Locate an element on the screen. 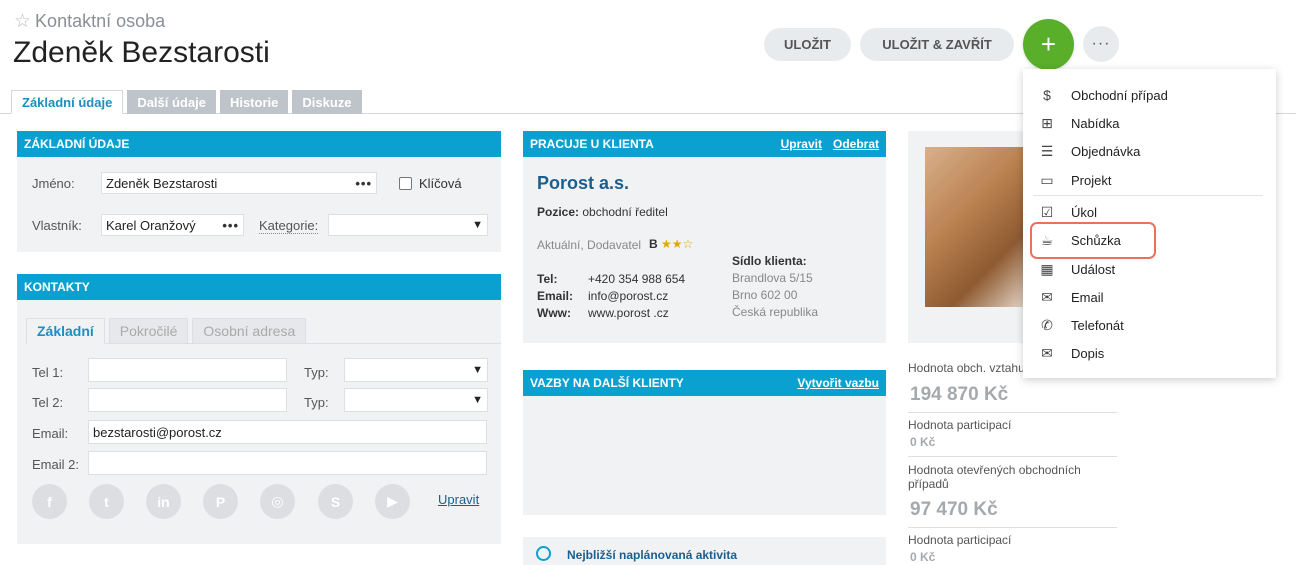 The image size is (1296, 565). position-value: obchodní ředitel is located at coordinates (625, 212).